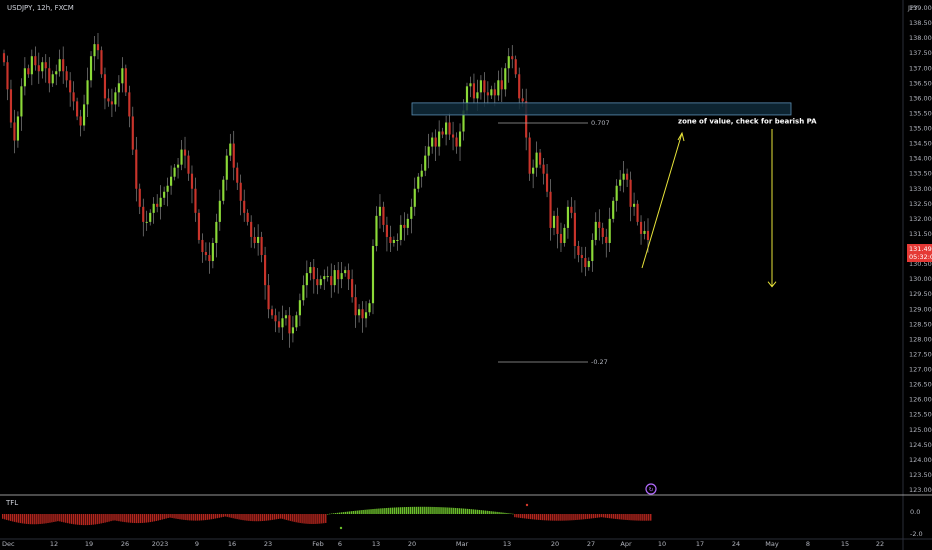 This screenshot has width=932, height=550. What do you see at coordinates (920, 234) in the screenshot?
I see `y-tick-label: 131.500` at bounding box center [920, 234].